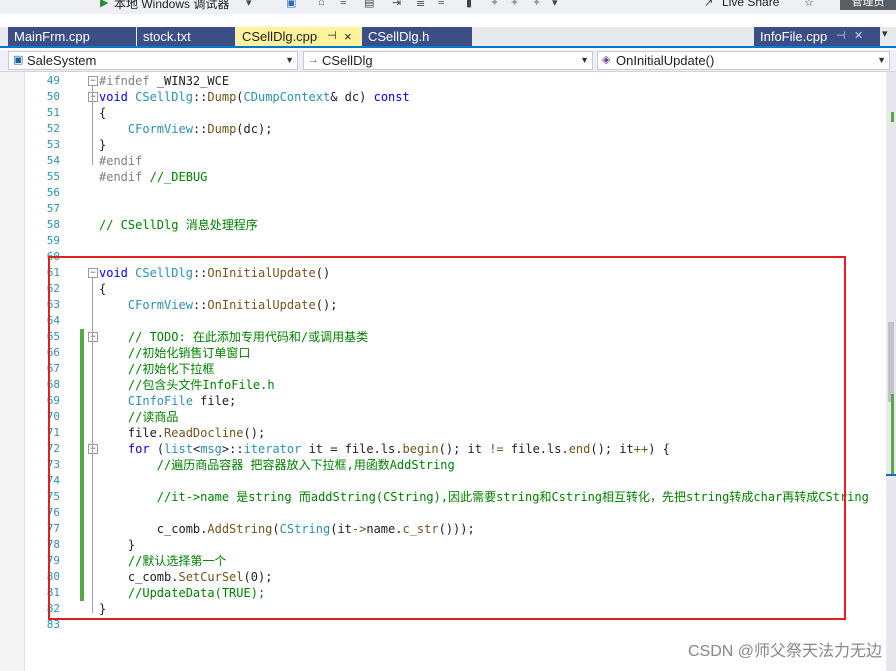  What do you see at coordinates (153, 60) in the screenshot?
I see `project-dropdown: ▣ SaleSystem ▼` at bounding box center [153, 60].